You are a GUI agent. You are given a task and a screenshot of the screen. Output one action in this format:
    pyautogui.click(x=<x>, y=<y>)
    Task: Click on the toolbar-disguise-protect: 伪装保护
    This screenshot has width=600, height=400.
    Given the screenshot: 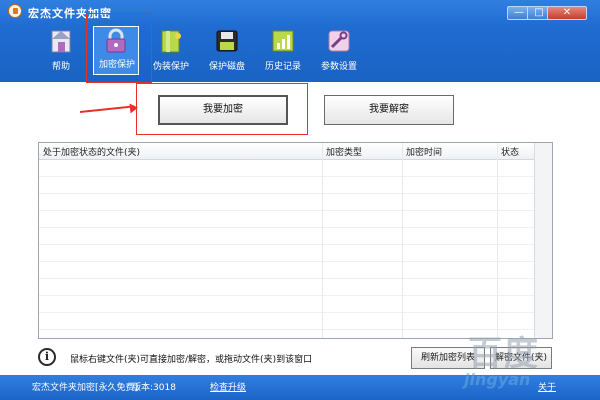 What is the action you would take?
    pyautogui.click(x=171, y=52)
    